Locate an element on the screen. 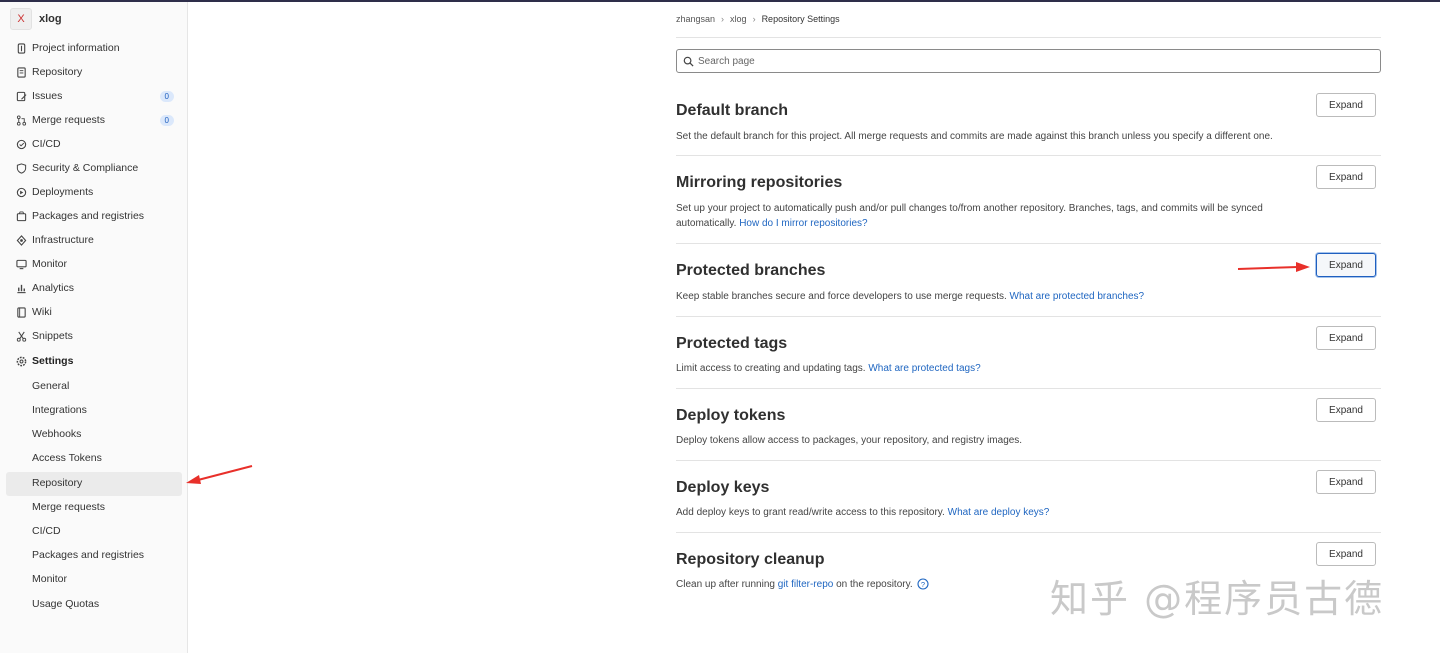 The image size is (1440, 653). section-title: Protected branches is located at coordinates (751, 270).